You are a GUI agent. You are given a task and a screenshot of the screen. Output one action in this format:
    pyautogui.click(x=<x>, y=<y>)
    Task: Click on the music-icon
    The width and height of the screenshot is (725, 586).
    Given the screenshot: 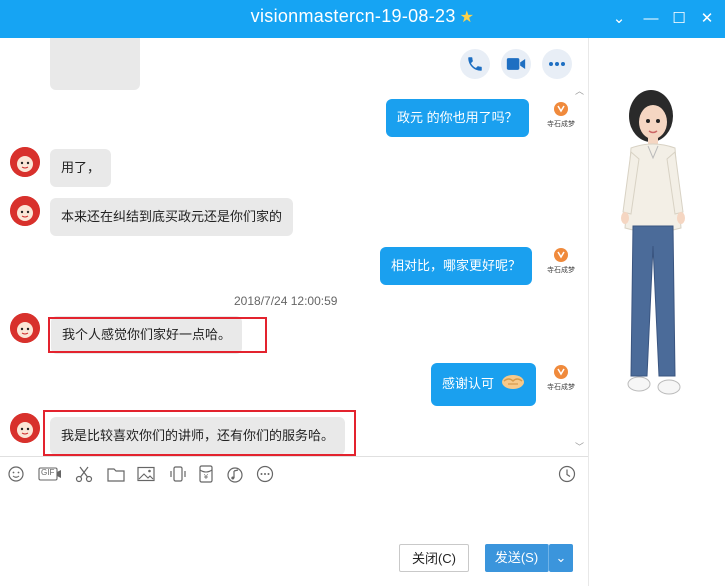 What is the action you would take?
    pyautogui.click(x=235, y=475)
    